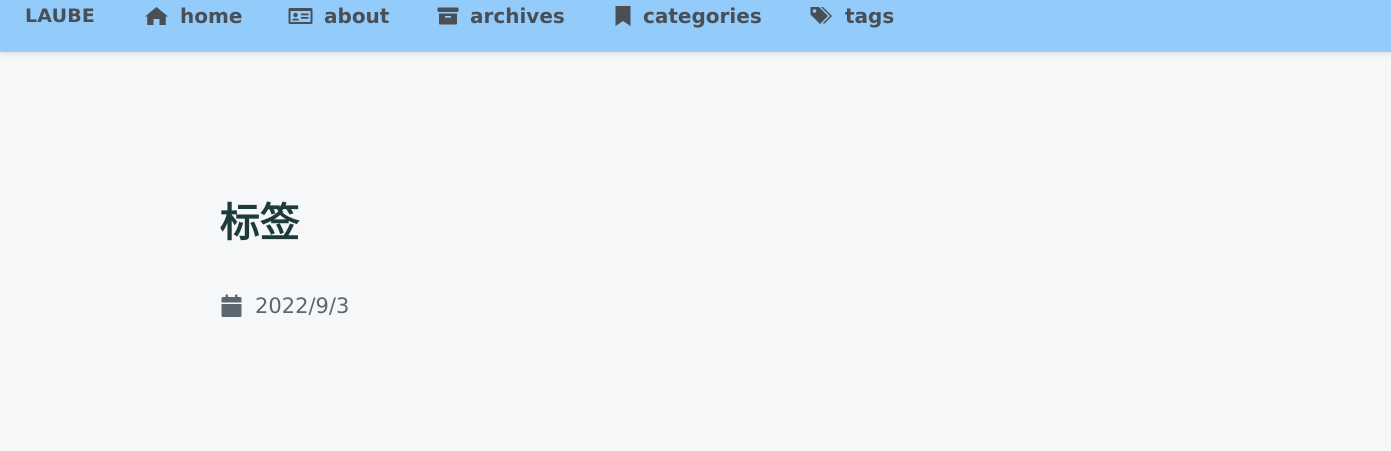 The width and height of the screenshot is (1391, 451). Describe the element at coordinates (357, 16) in the screenshot. I see `nav-about-label: about` at that location.